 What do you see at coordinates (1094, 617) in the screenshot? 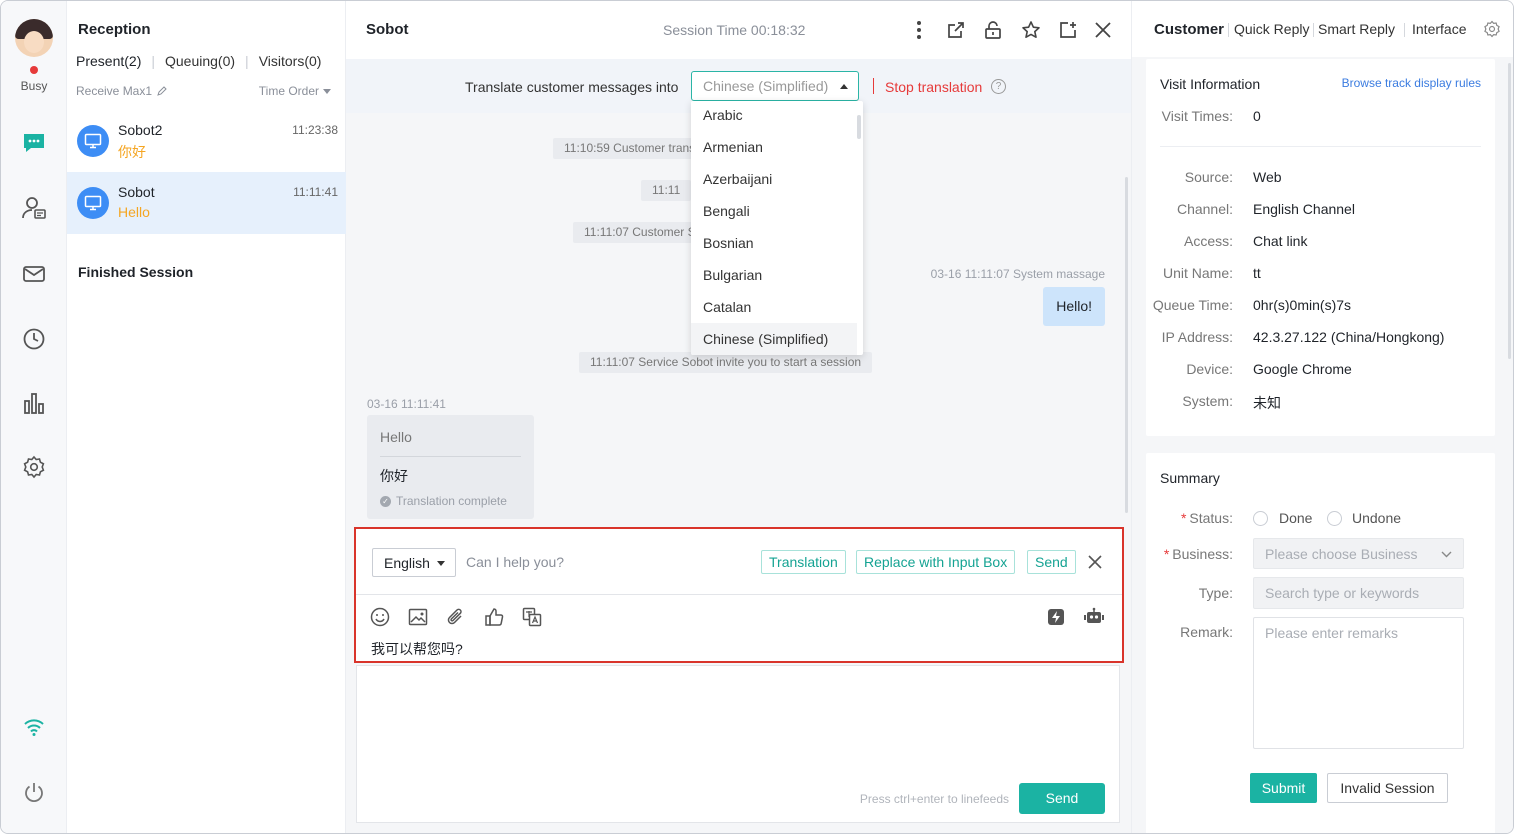
I see `robot-icon` at bounding box center [1094, 617].